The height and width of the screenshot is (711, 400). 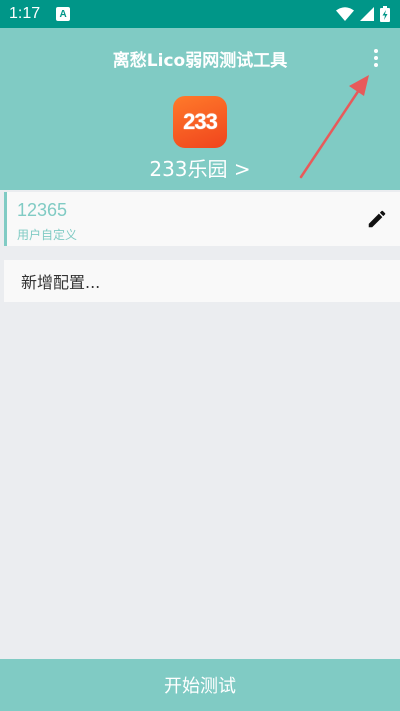 I want to click on notification-icon: A, so click(x=63, y=14).